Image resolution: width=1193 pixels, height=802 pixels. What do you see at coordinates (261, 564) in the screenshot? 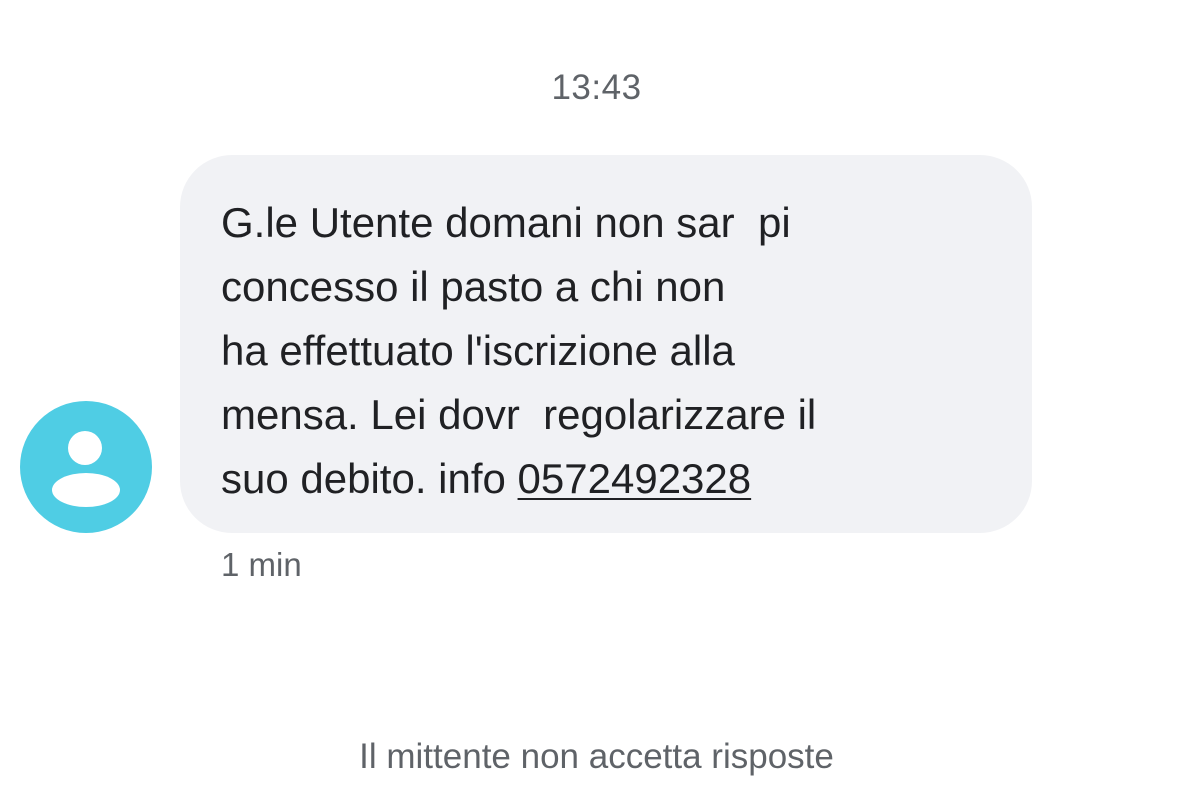
I see `message-timestamp: 1 min` at bounding box center [261, 564].